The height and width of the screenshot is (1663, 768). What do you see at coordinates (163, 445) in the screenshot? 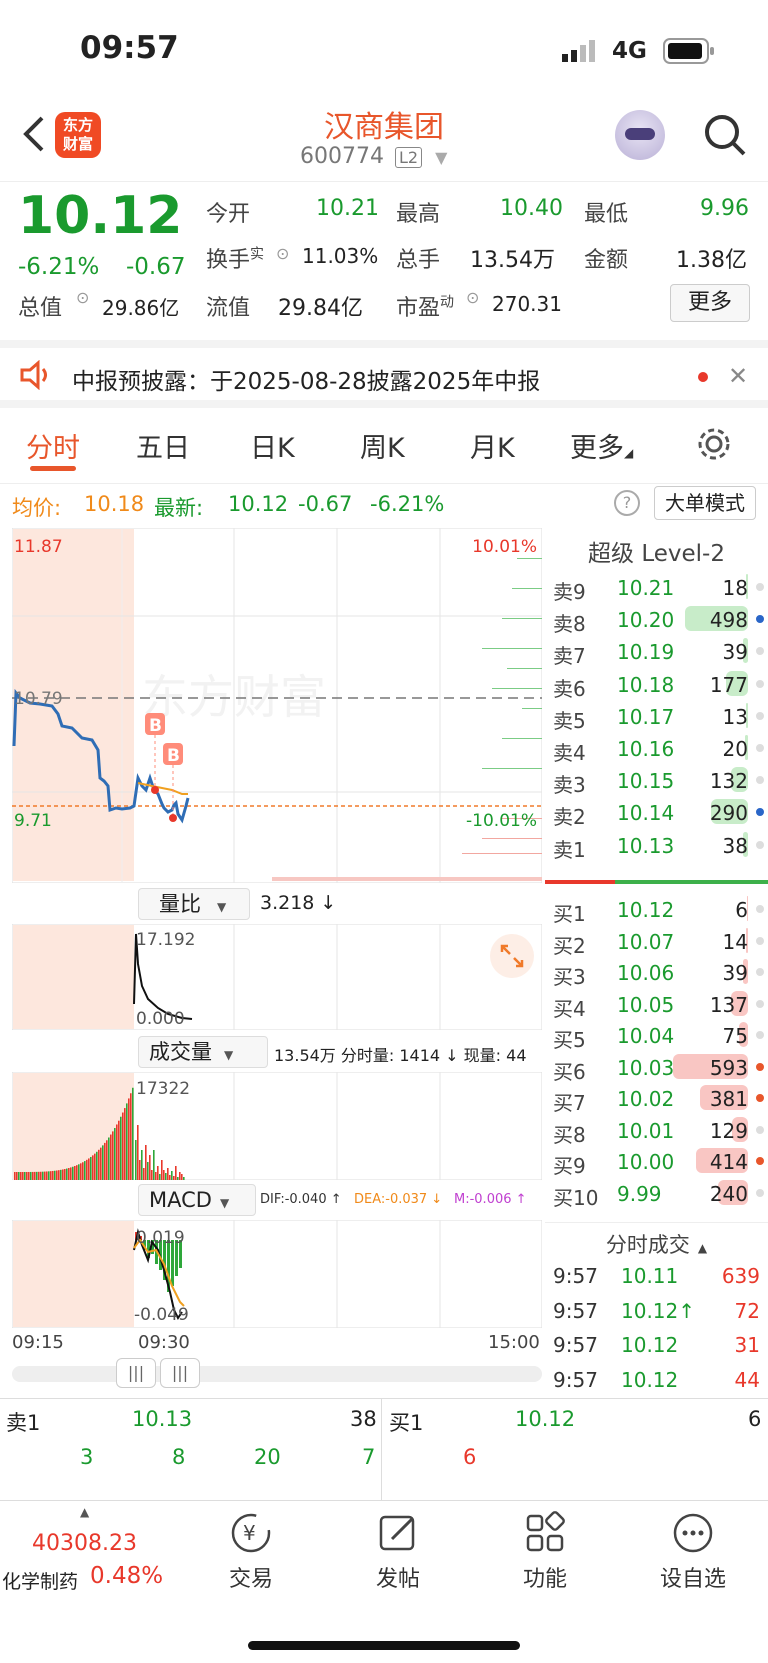
I see `tab-5day: 五日` at bounding box center [163, 445].